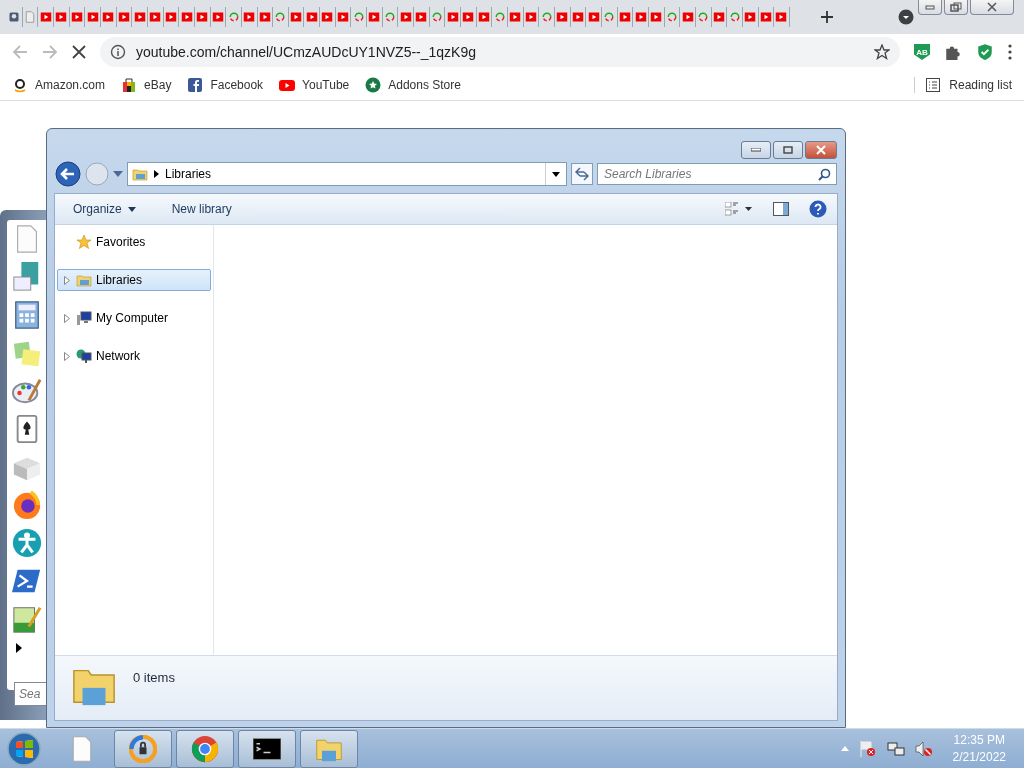  What do you see at coordinates (824, 174) in the screenshot?
I see `search-icon` at bounding box center [824, 174].